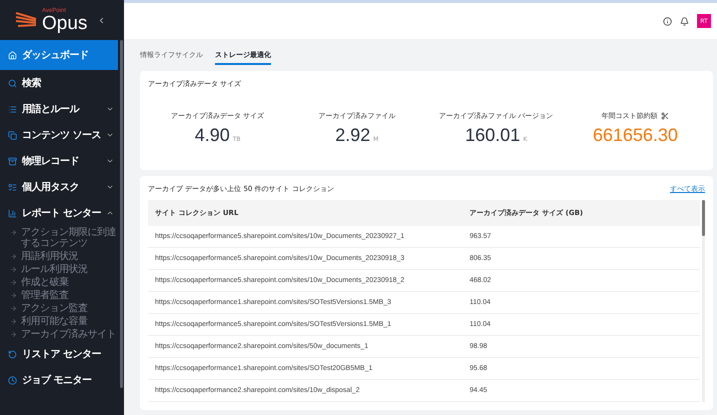 The width and height of the screenshot is (717, 415). What do you see at coordinates (212, 135) in the screenshot?
I see `metric-value: 4.90` at bounding box center [212, 135].